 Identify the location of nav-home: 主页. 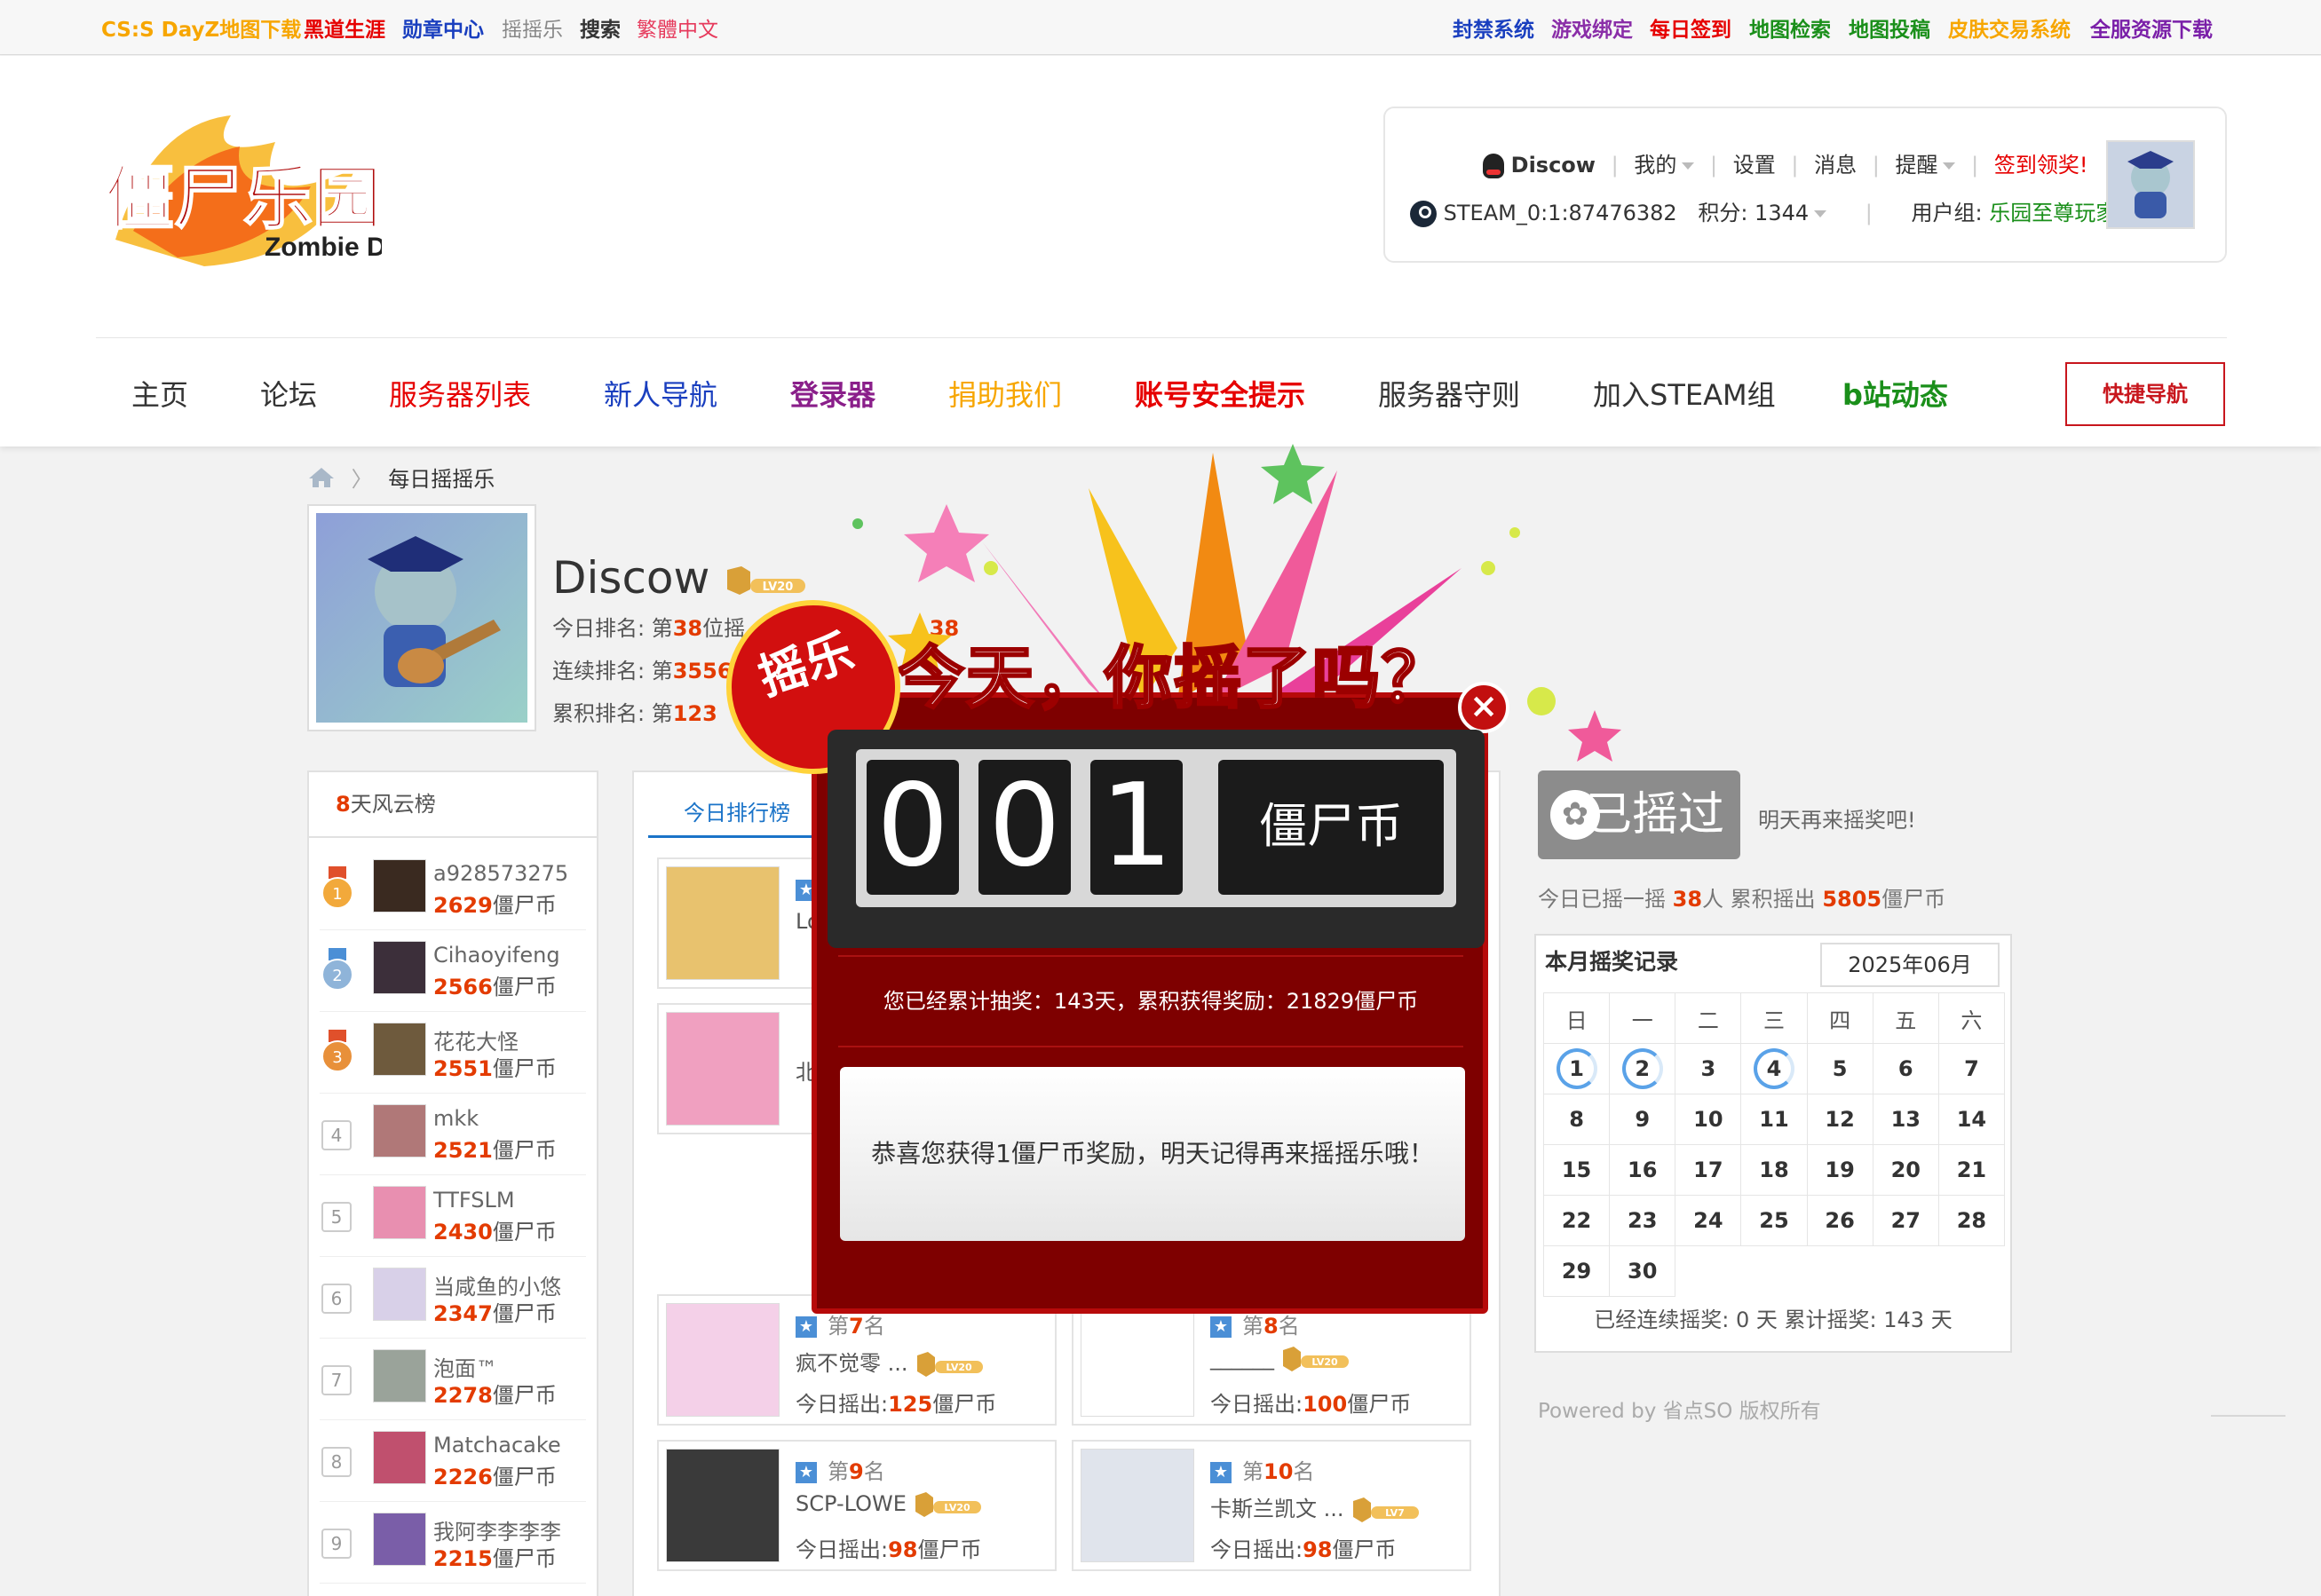
(159, 393).